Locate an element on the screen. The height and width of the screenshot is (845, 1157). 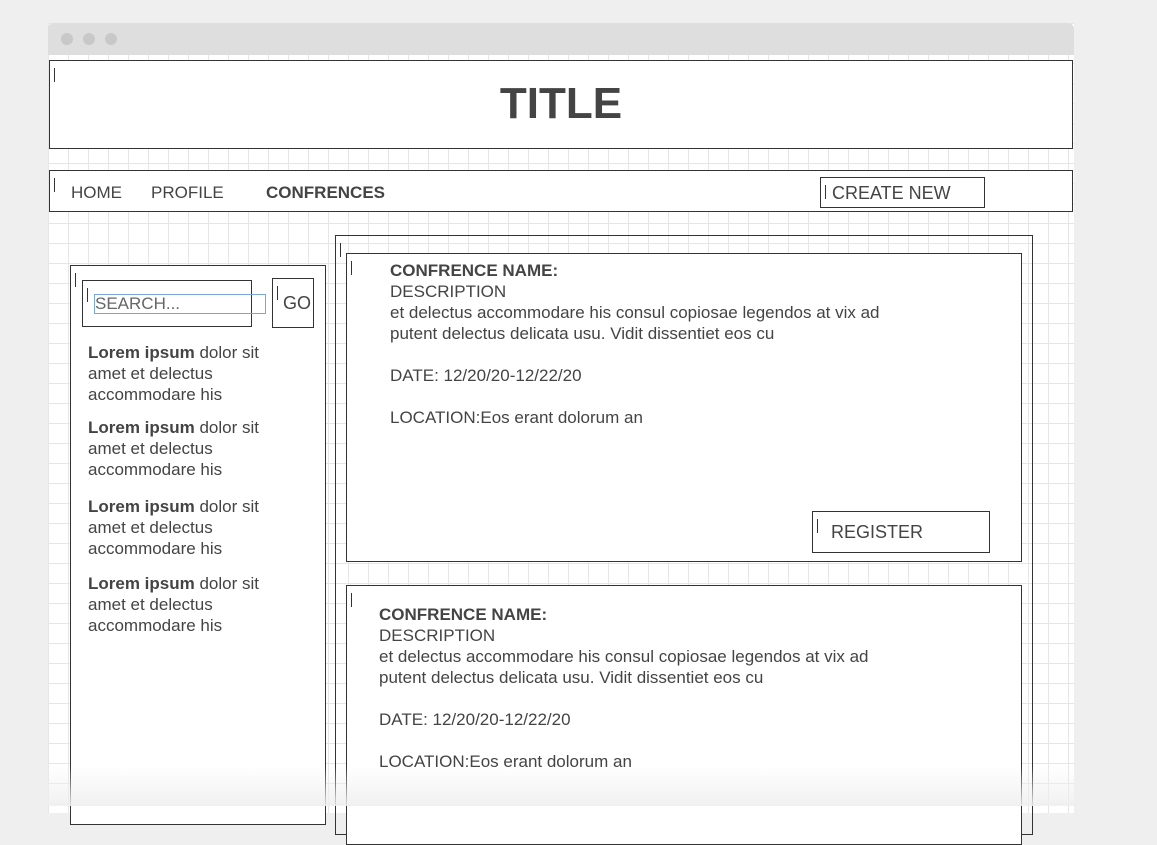
register-label: REGISTER is located at coordinates (877, 532).